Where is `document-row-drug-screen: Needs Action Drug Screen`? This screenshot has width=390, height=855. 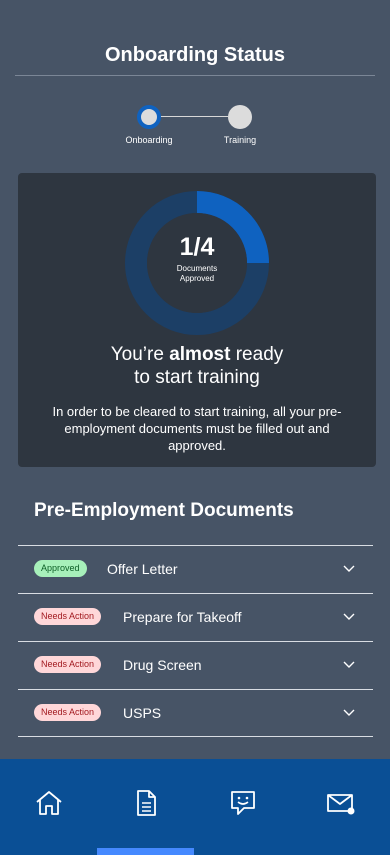 document-row-drug-screen: Needs Action Drug Screen is located at coordinates (195, 665).